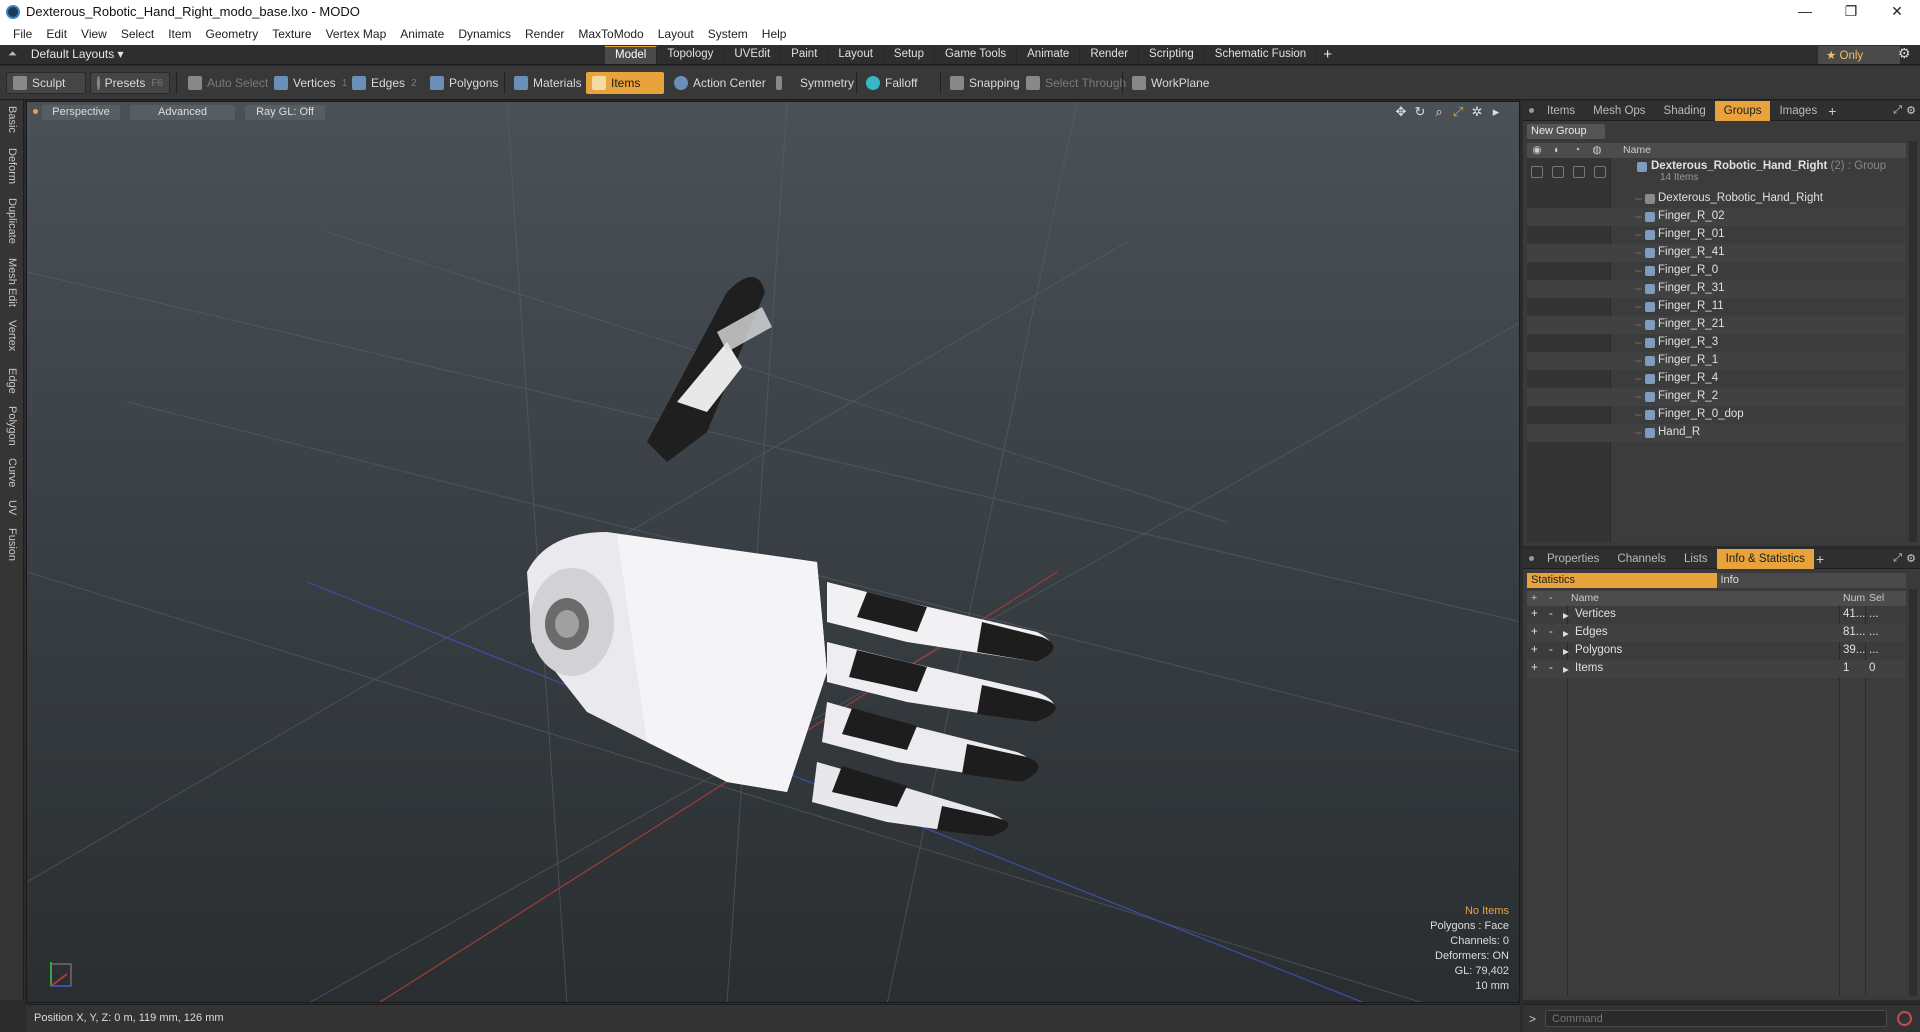 This screenshot has height=1032, width=1920. Describe the element at coordinates (1537, 172) in the screenshot. I see `visibility-toggle` at that location.